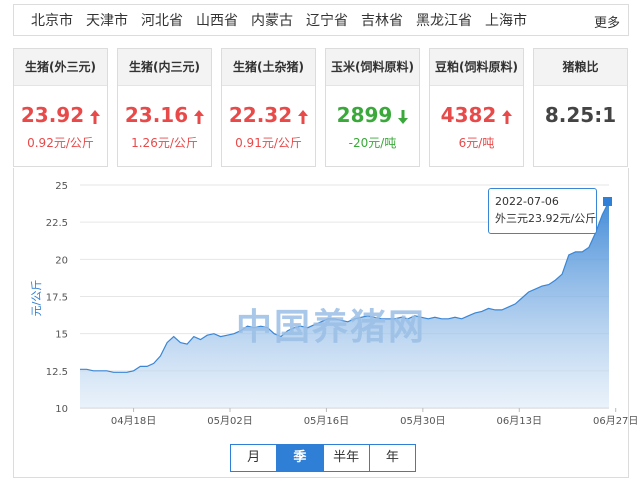  I want to click on y-tick-label: 22.5, so click(57, 223).